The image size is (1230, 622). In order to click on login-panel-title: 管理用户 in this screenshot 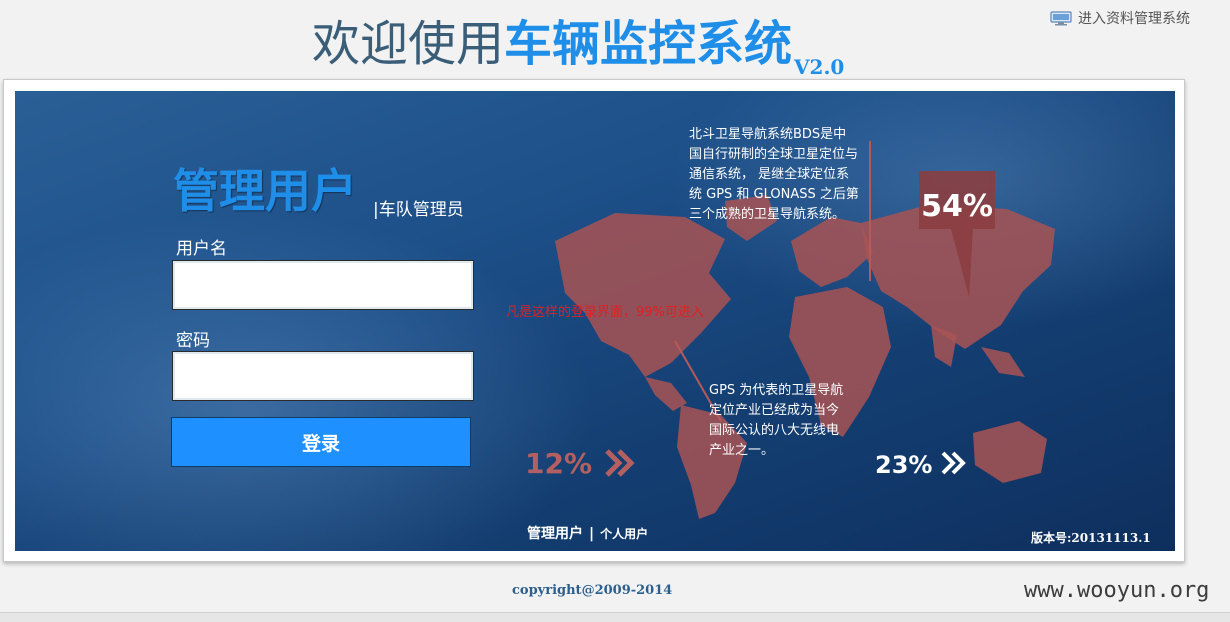, I will do `click(265, 191)`.